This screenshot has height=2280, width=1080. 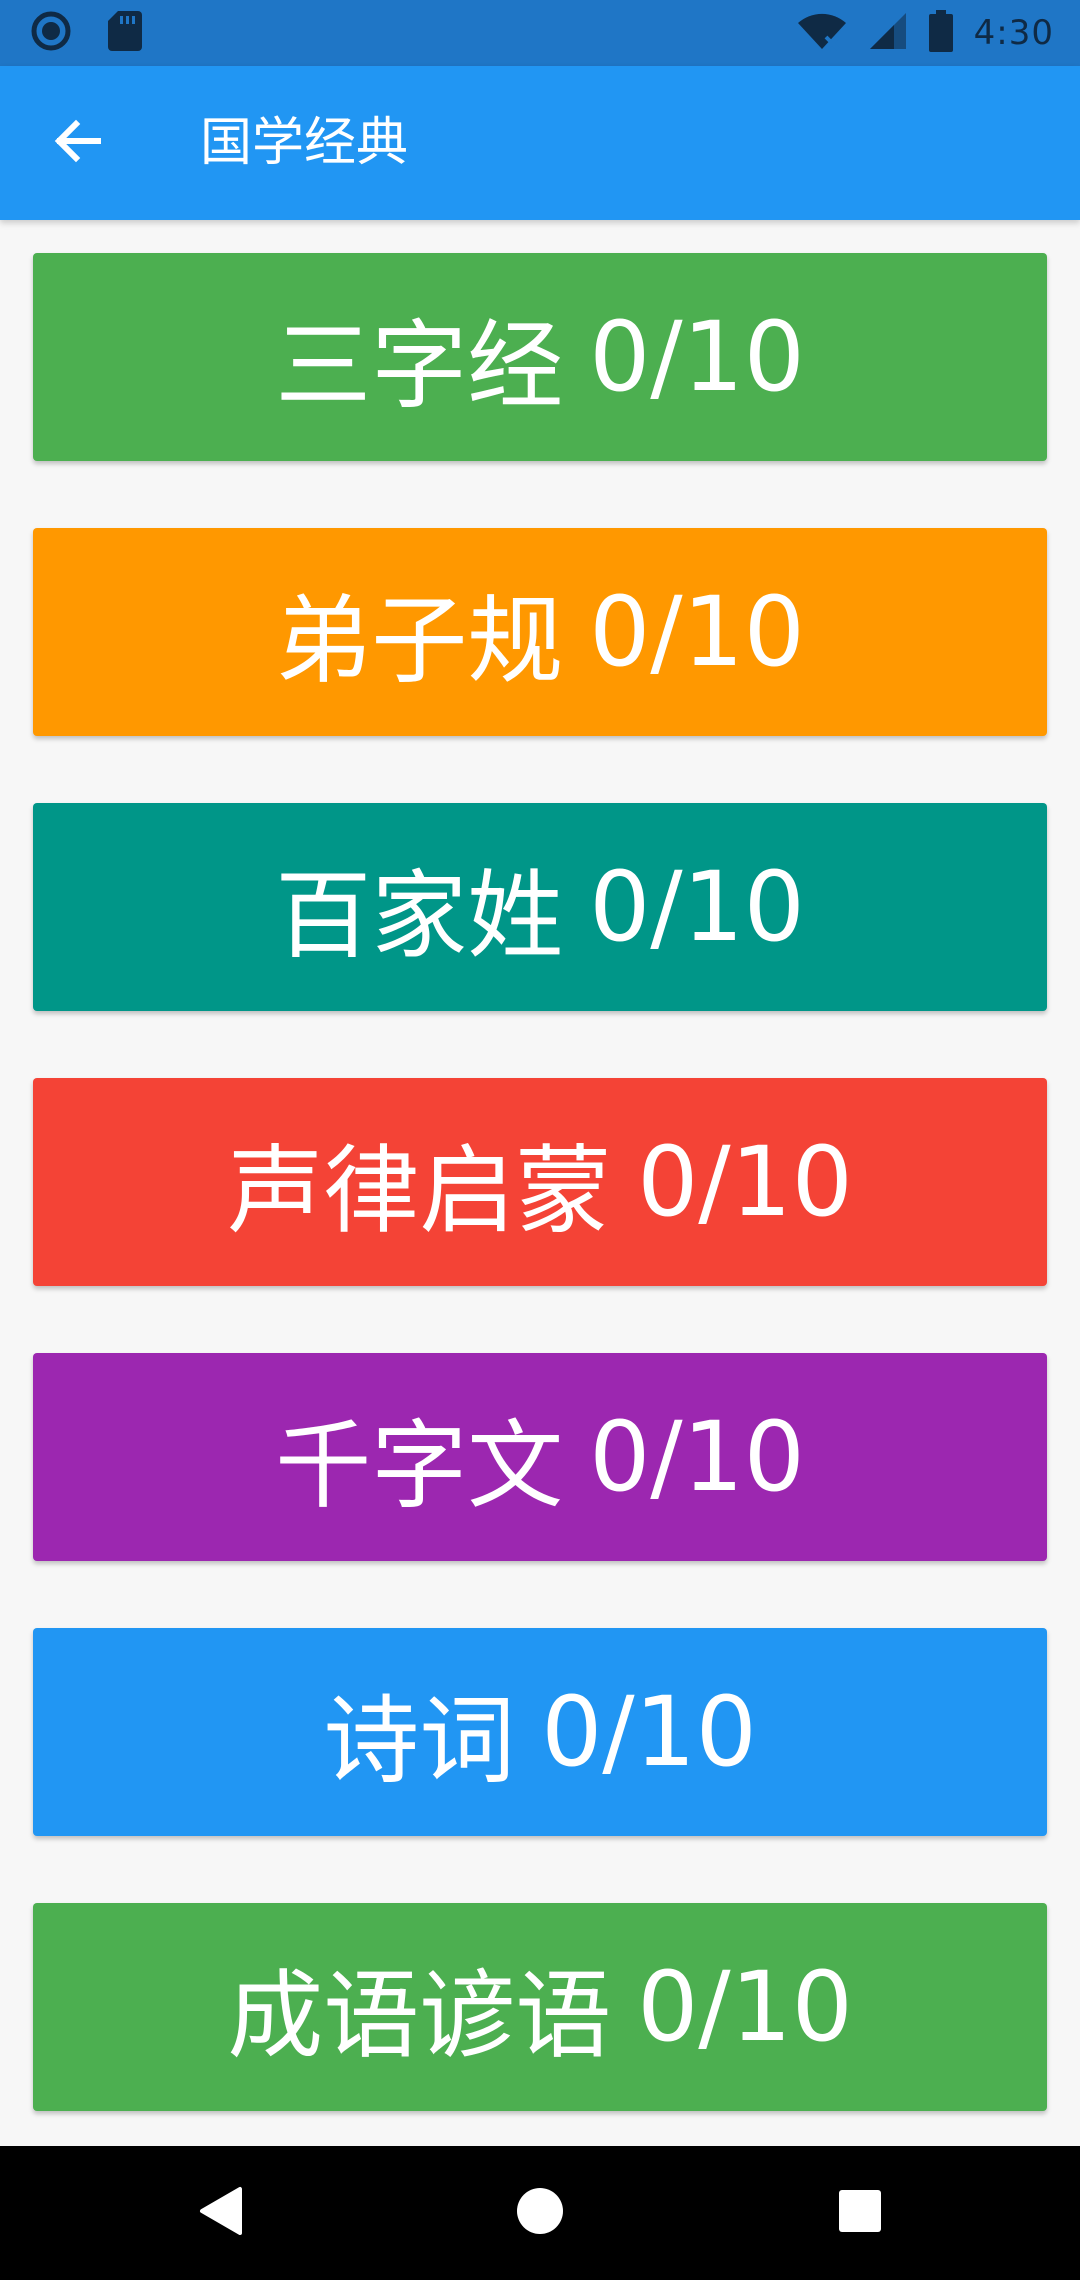 What do you see at coordinates (540, 1732) in the screenshot?
I see `category-card-shici: 诗词 0/10` at bounding box center [540, 1732].